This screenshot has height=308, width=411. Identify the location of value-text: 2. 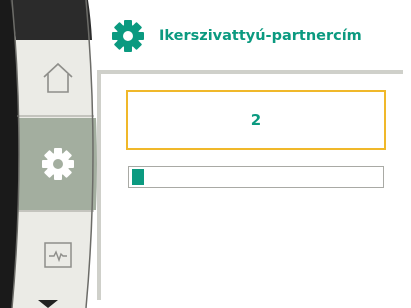
(256, 120).